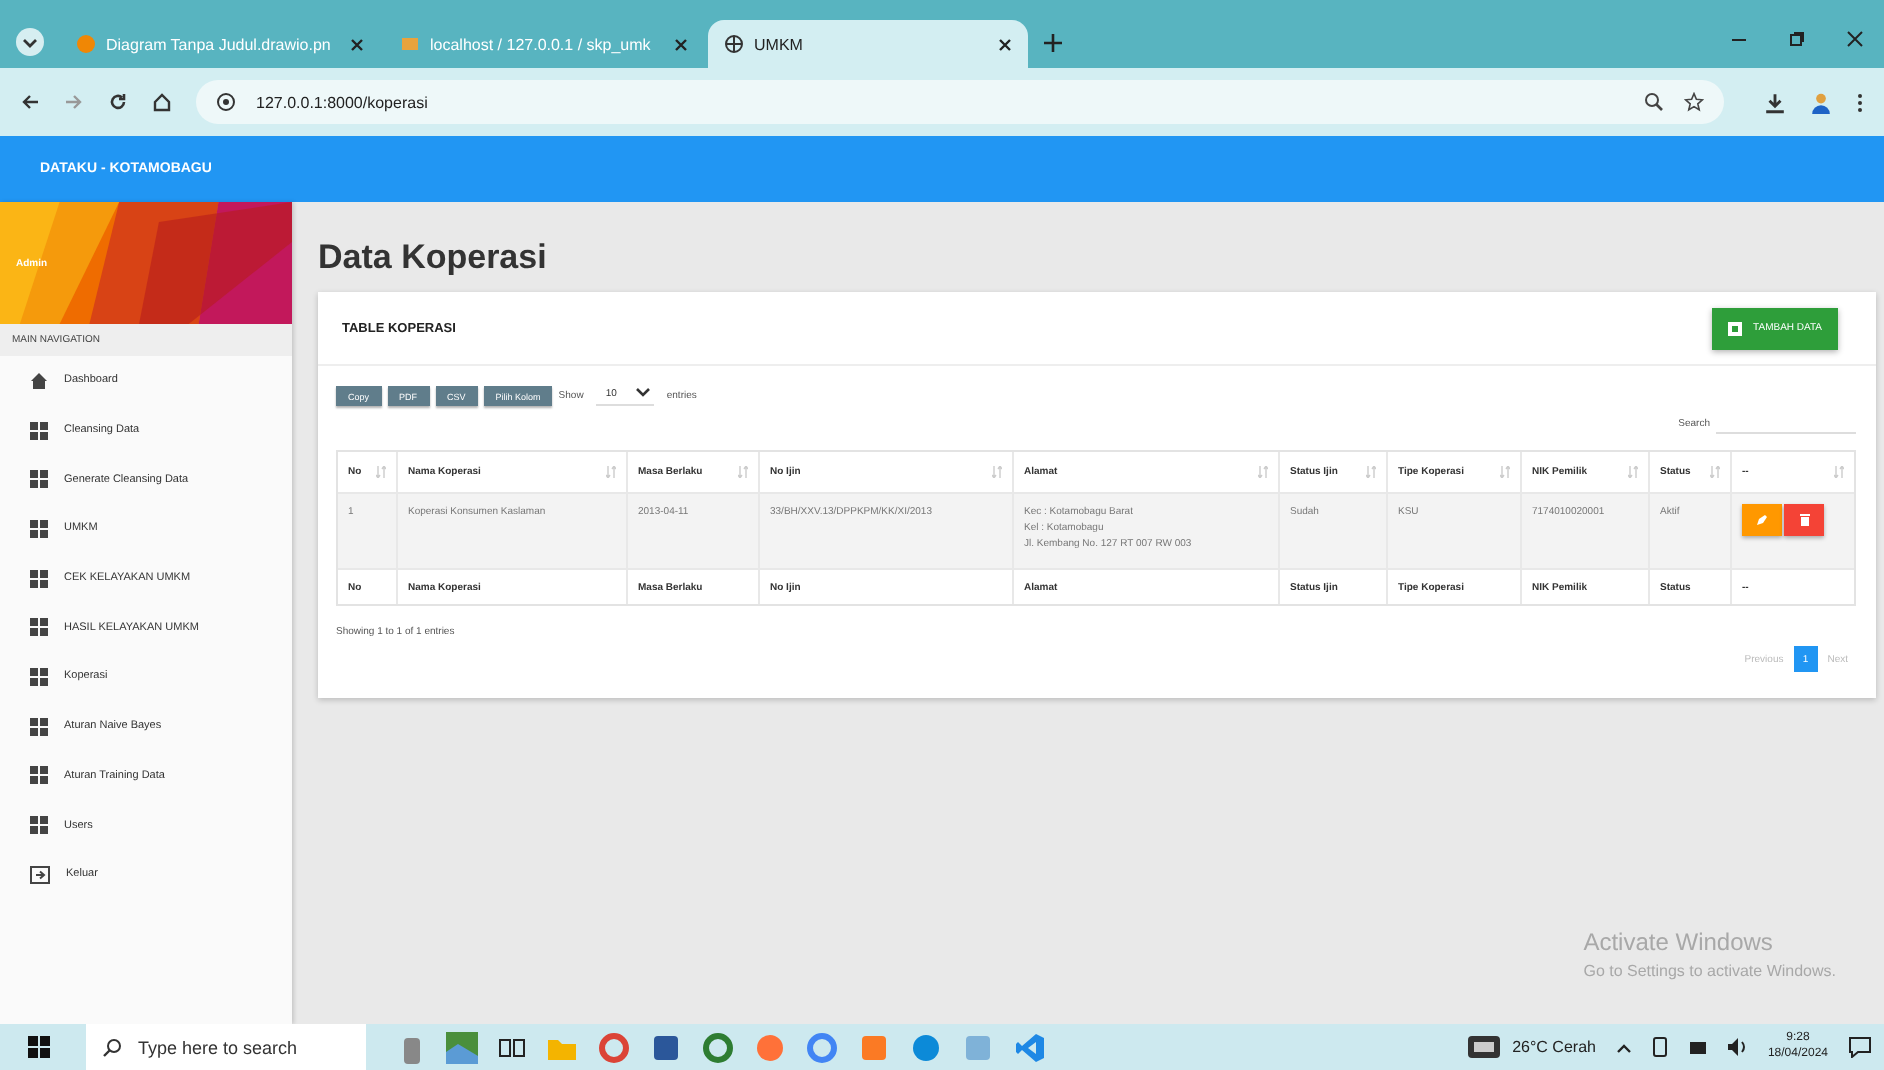  What do you see at coordinates (1821, 102) in the screenshot?
I see `profile-icon` at bounding box center [1821, 102].